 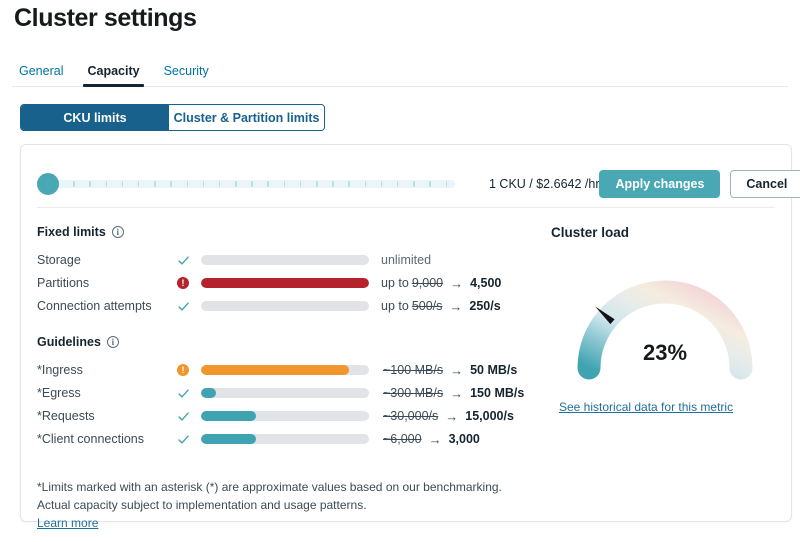 I want to click on limit-values: ~30,000/s → 15,000/s, so click(x=448, y=416).